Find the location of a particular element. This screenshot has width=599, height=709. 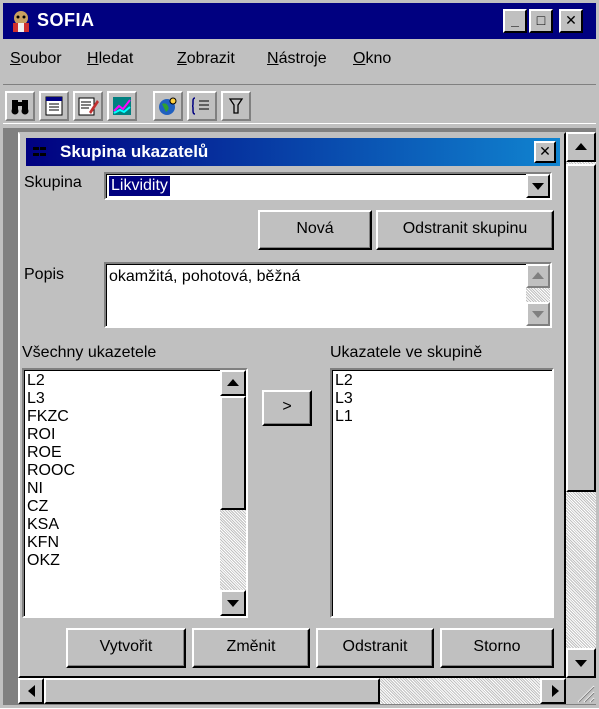

edit-icon is located at coordinates (88, 106).